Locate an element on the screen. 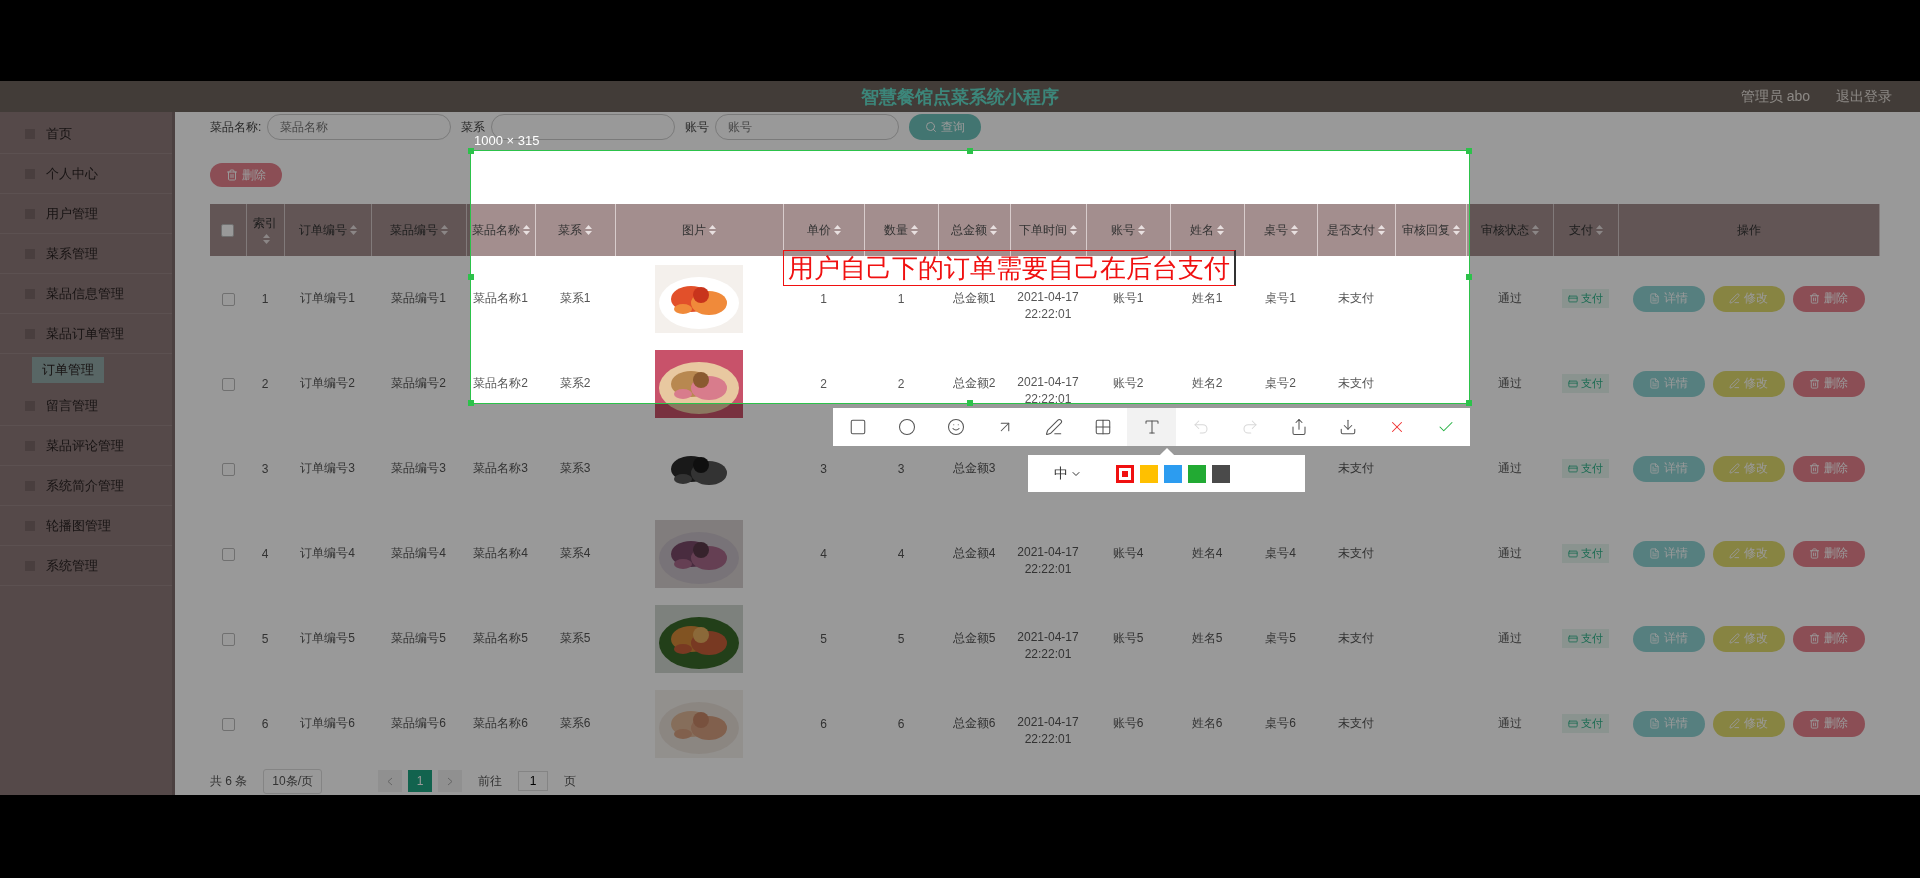 Image resolution: width=1920 pixels, height=878 pixels. table-cell: 姓名1 is located at coordinates (1207, 298).